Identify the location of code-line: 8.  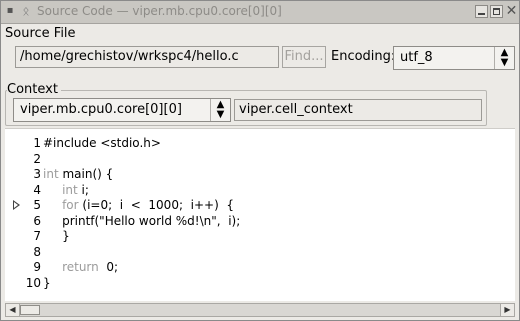
(255, 251).